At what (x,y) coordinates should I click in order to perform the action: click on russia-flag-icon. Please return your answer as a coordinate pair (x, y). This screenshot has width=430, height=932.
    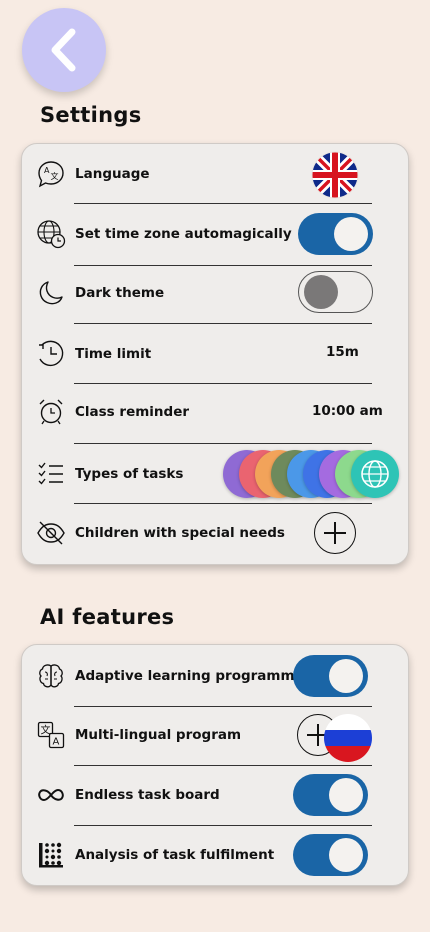
    Looking at the image, I should click on (348, 738).